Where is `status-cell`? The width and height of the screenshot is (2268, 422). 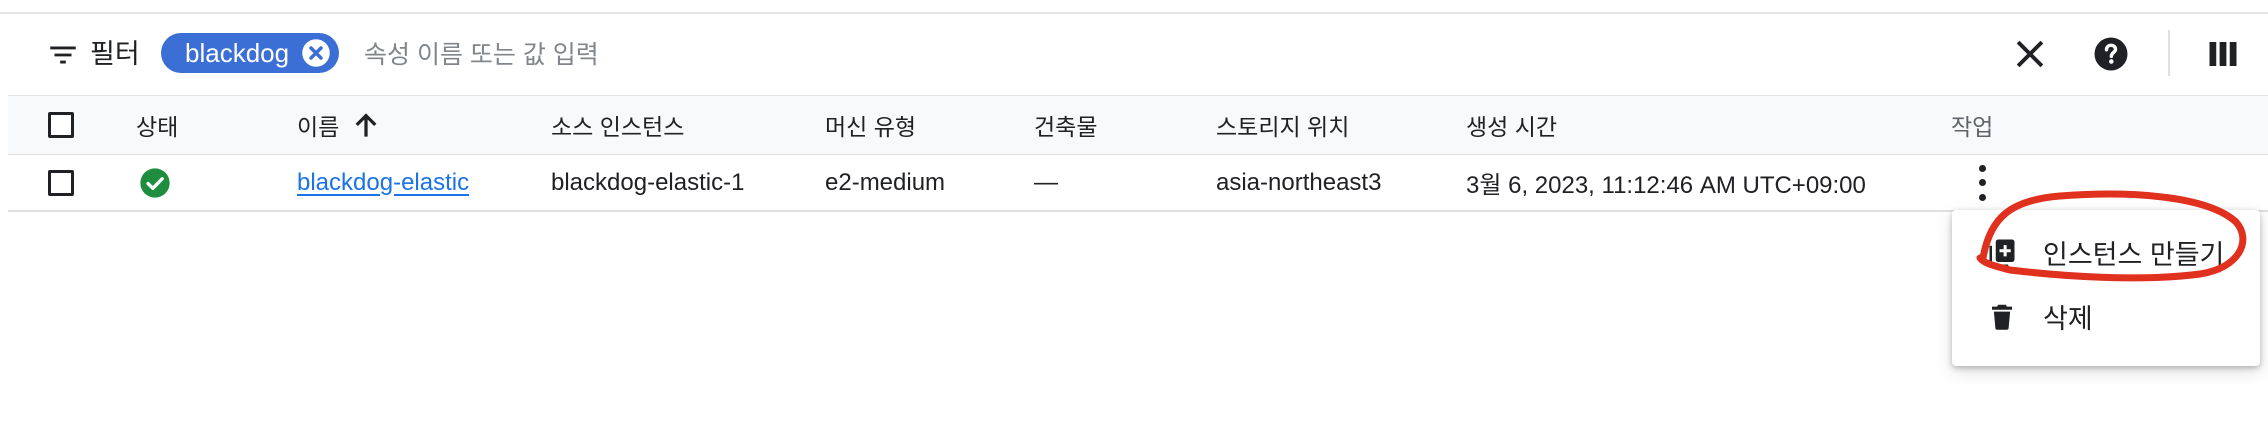
status-cell is located at coordinates (155, 182).